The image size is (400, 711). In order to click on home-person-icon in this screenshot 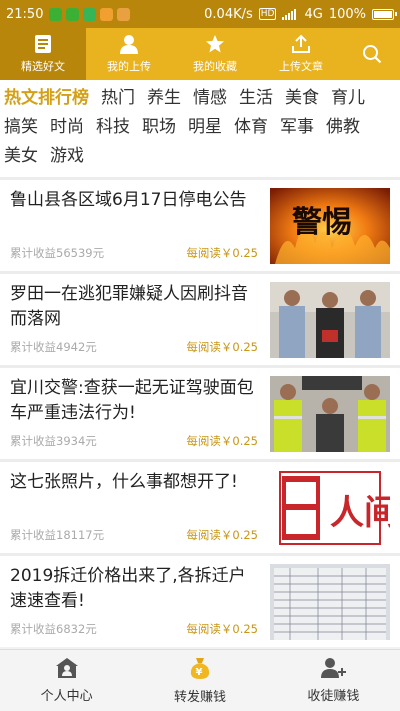, I will do `click(66, 668)`.